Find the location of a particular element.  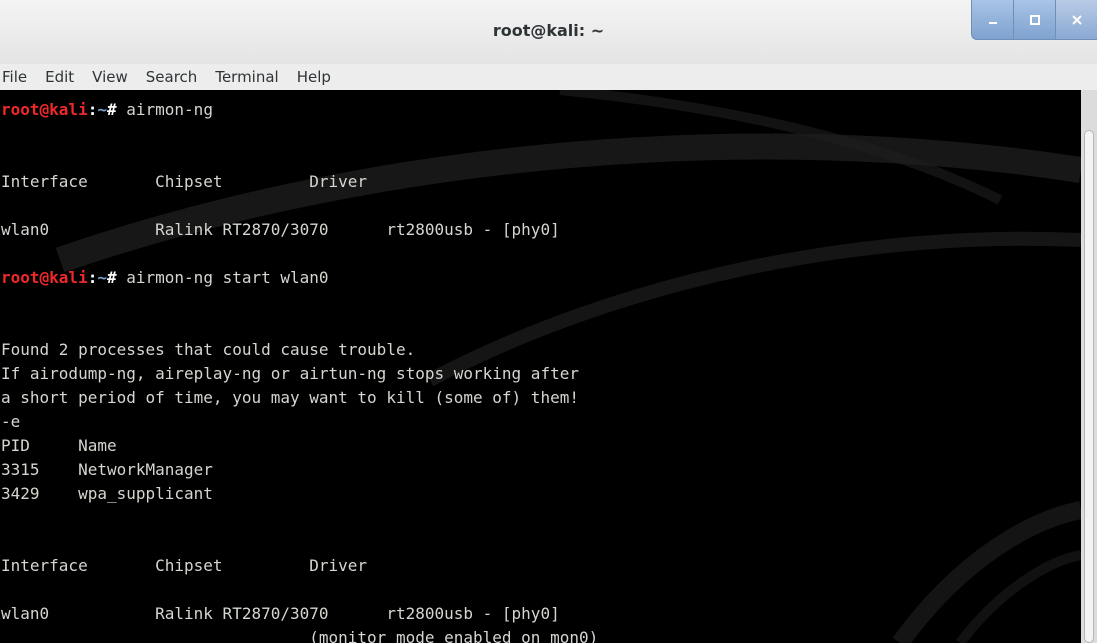

window-controls is located at coordinates (1034, 20).